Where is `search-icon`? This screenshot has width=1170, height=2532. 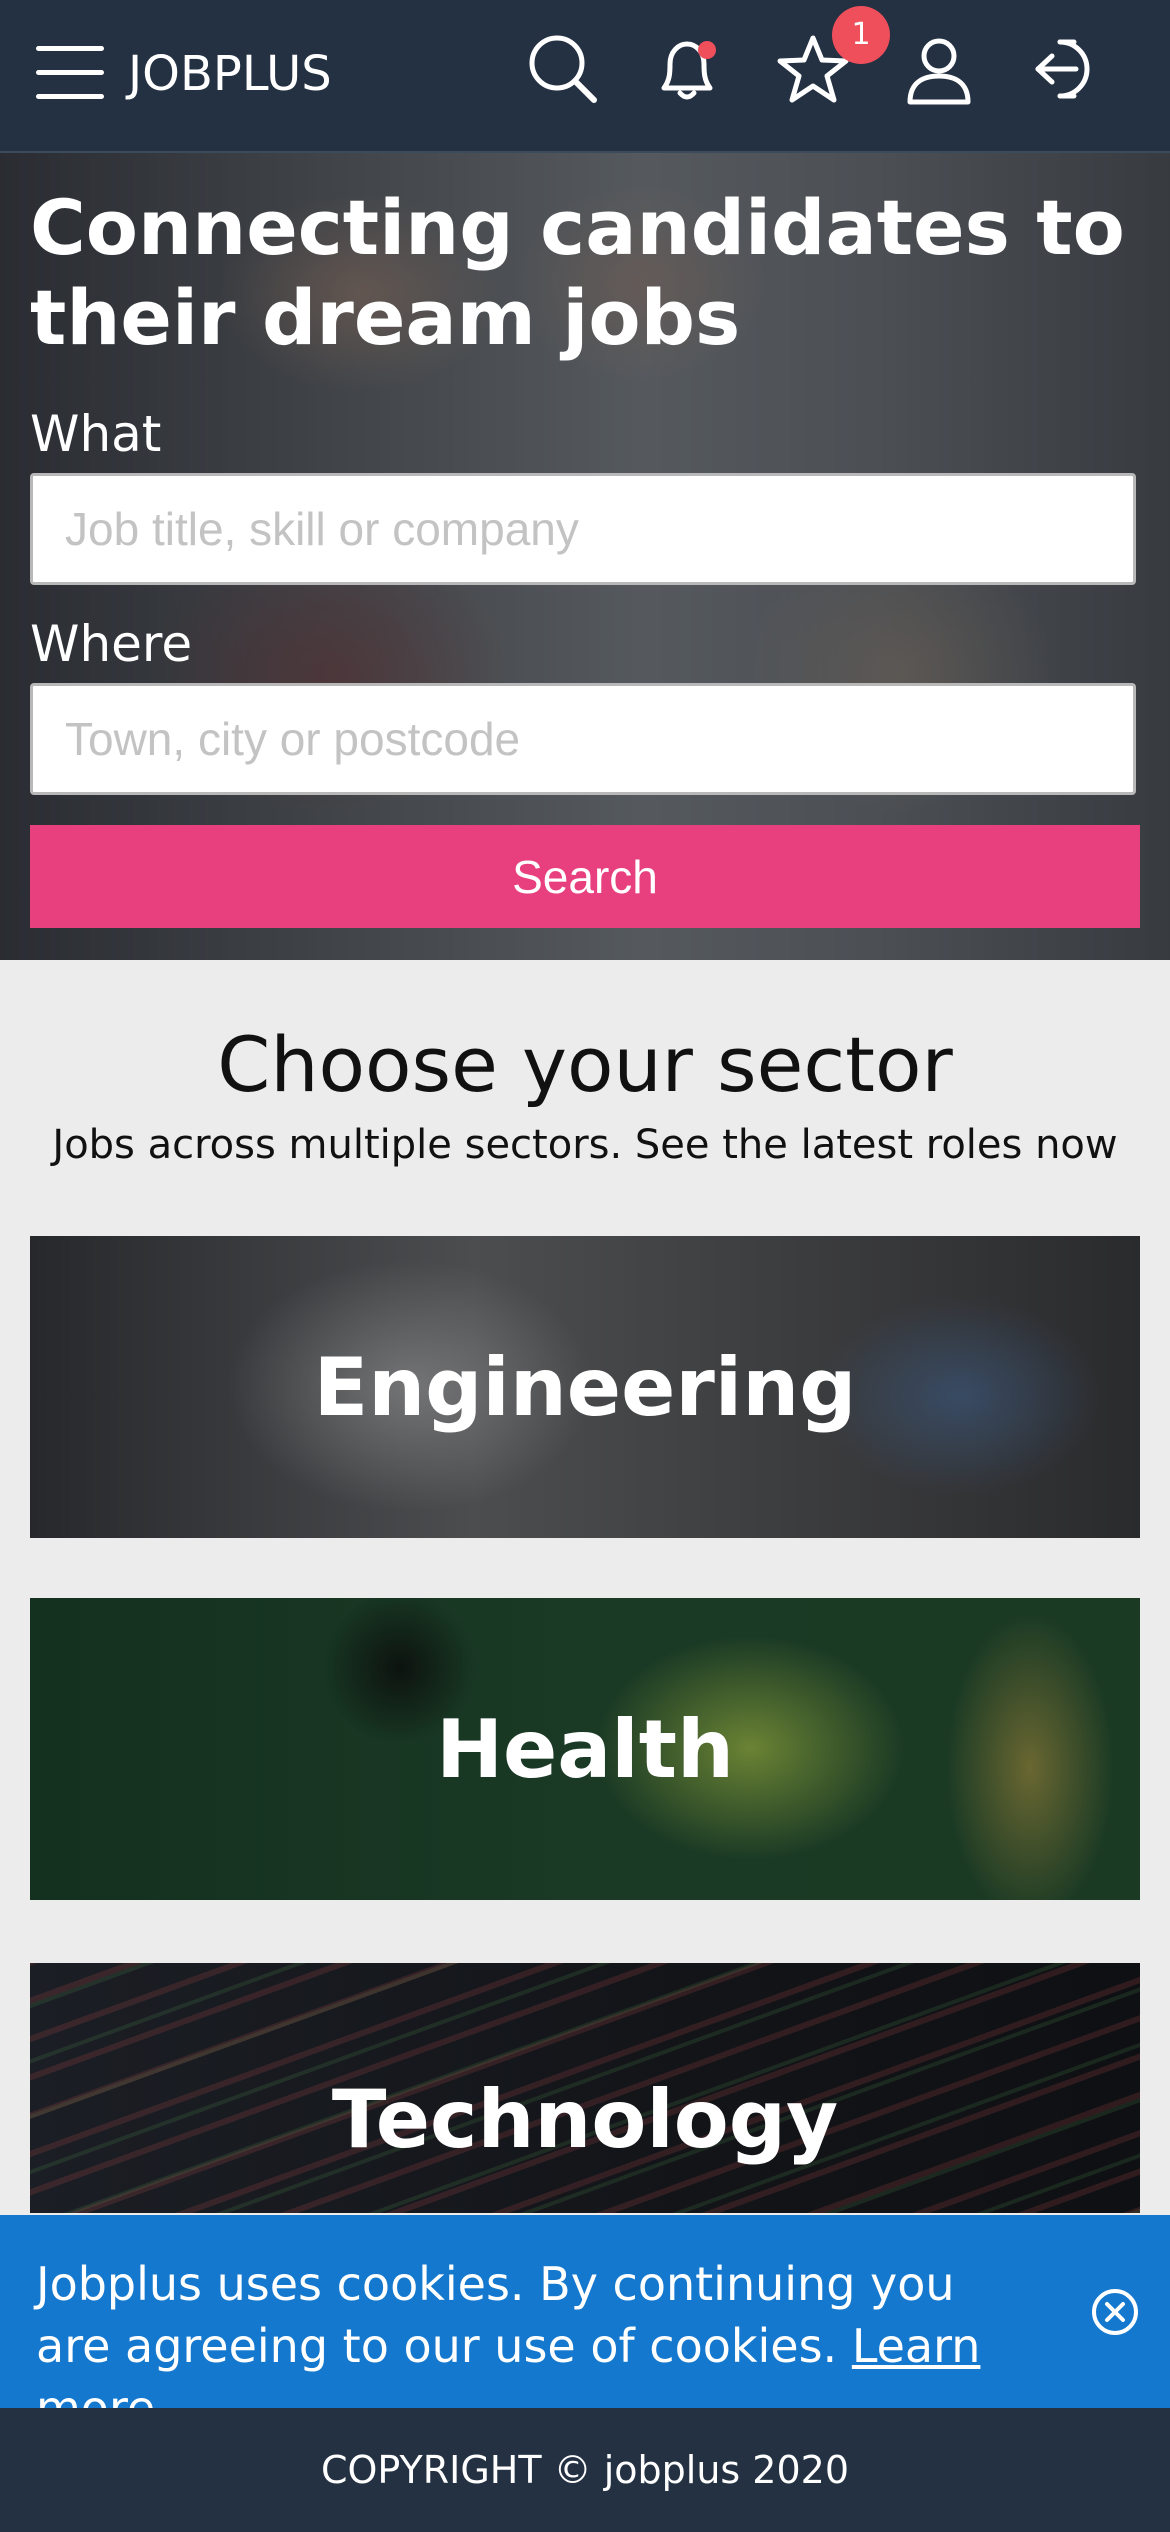 search-icon is located at coordinates (563, 69).